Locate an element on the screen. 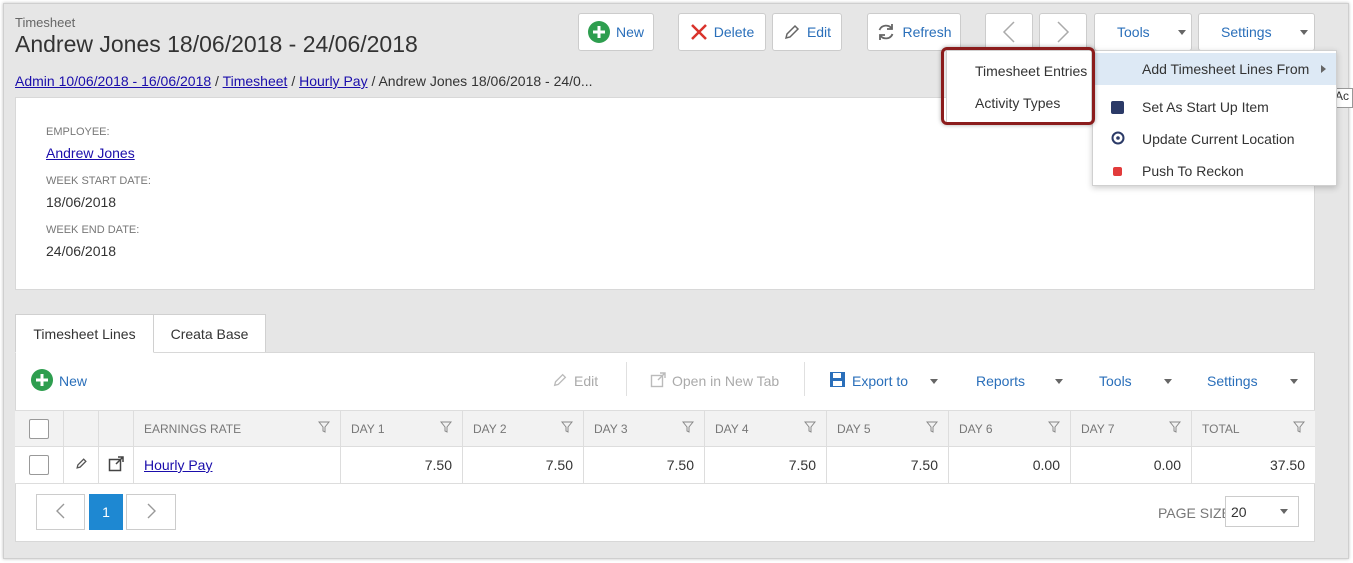 The image size is (1353, 563). pager-next-button is located at coordinates (151, 512).